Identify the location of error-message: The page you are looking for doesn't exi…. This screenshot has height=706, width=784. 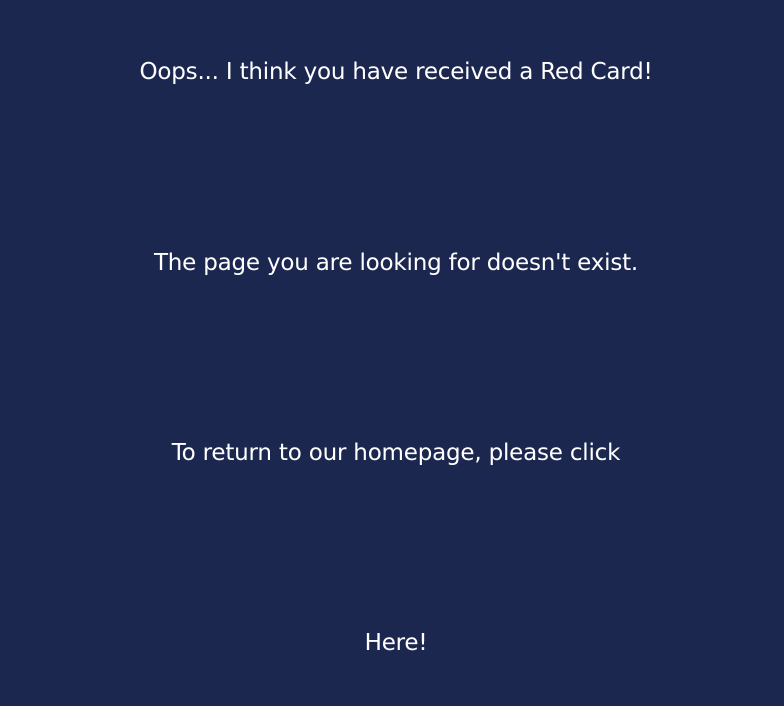
(396, 263).